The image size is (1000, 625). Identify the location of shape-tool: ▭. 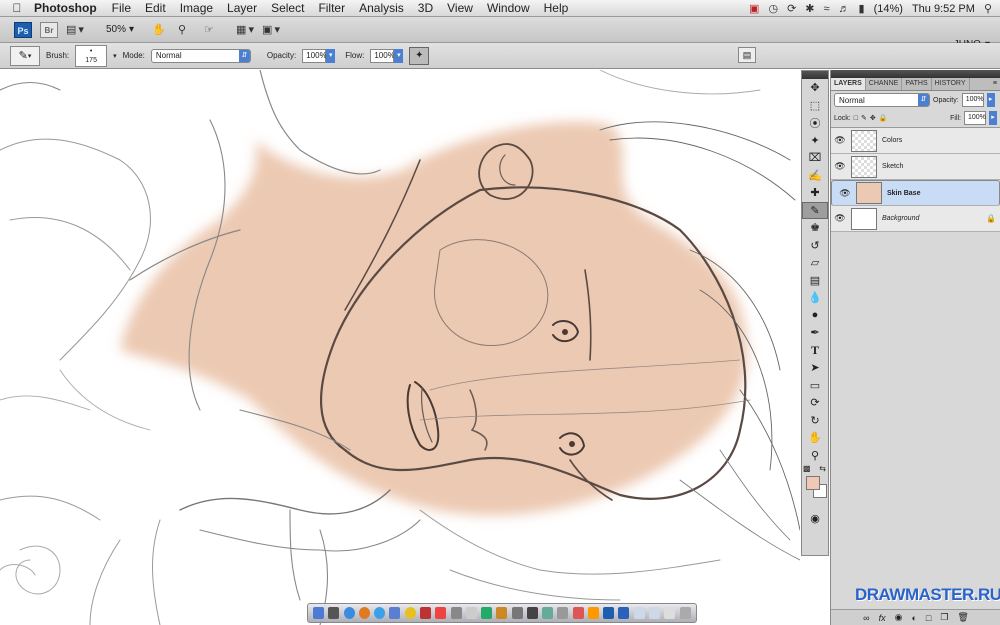
(815, 386).